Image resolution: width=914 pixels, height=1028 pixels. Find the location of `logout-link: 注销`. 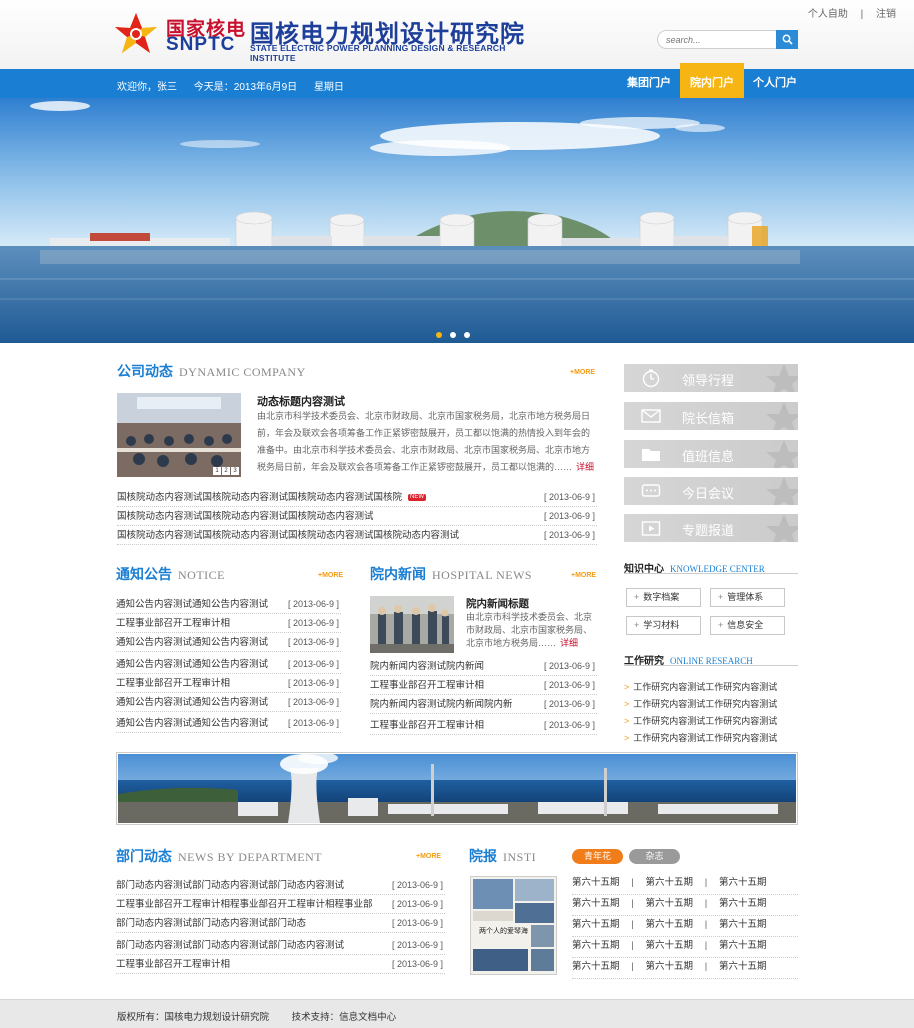

logout-link: 注销 is located at coordinates (886, 14).